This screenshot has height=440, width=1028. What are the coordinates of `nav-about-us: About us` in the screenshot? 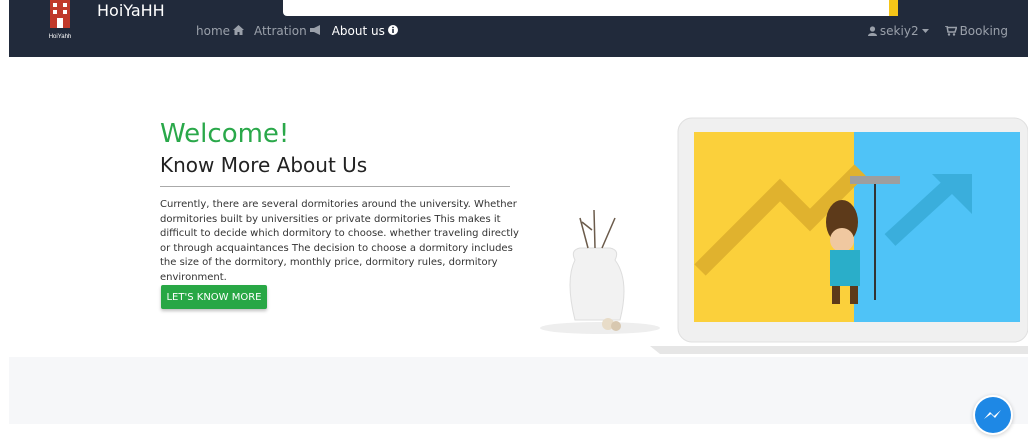 It's located at (365, 31).